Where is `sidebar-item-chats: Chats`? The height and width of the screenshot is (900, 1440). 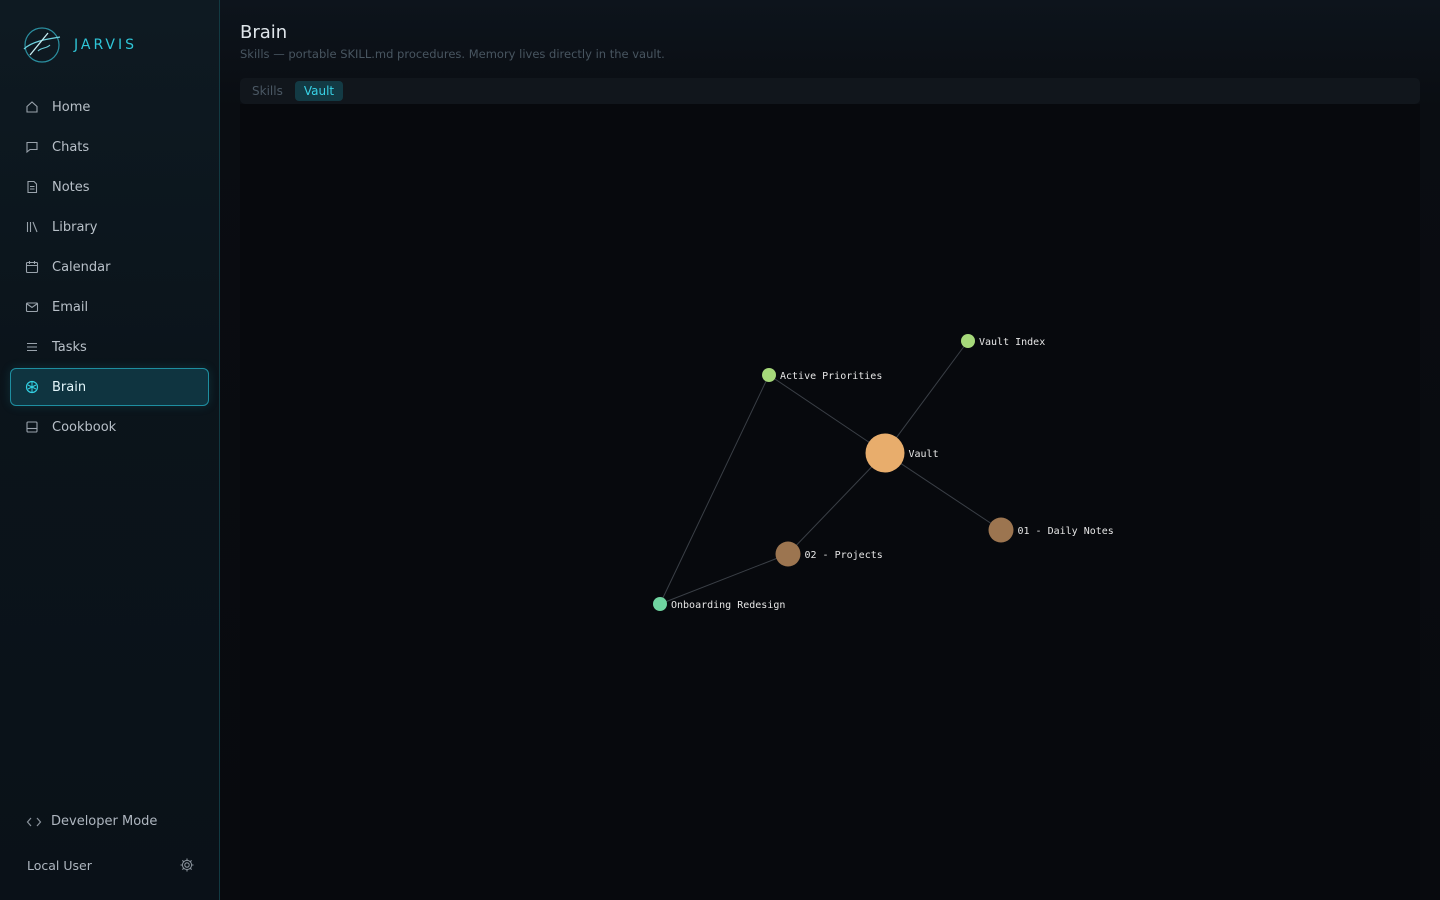
sidebar-item-chats: Chats is located at coordinates (109, 147).